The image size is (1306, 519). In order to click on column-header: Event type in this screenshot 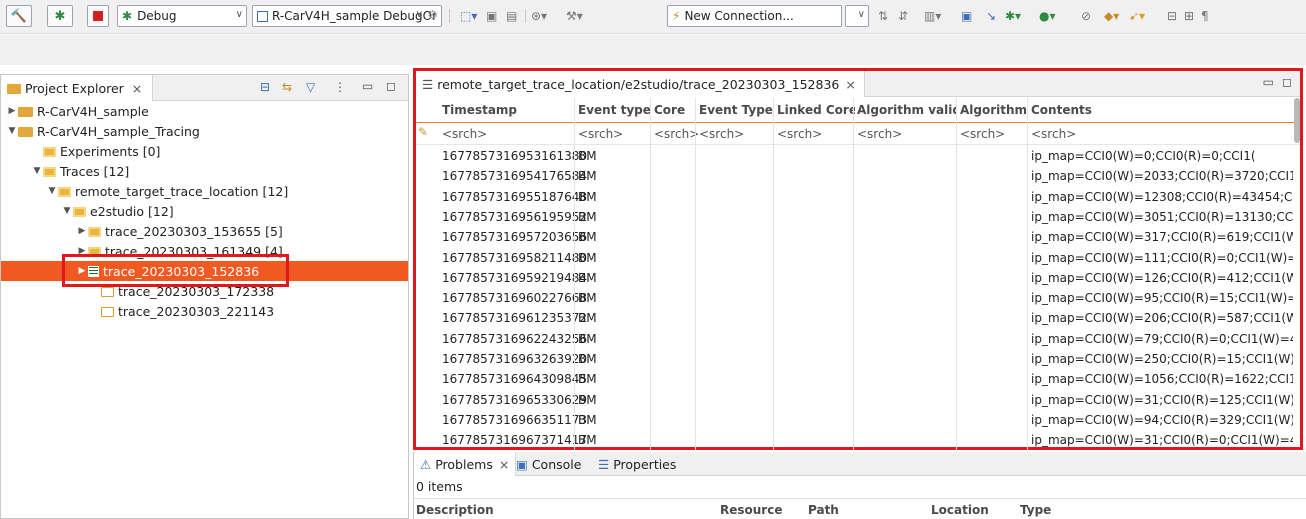, I will do `click(614, 110)`.